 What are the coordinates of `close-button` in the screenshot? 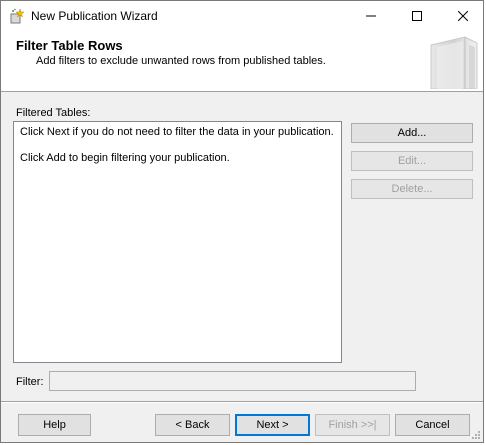 It's located at (463, 16).